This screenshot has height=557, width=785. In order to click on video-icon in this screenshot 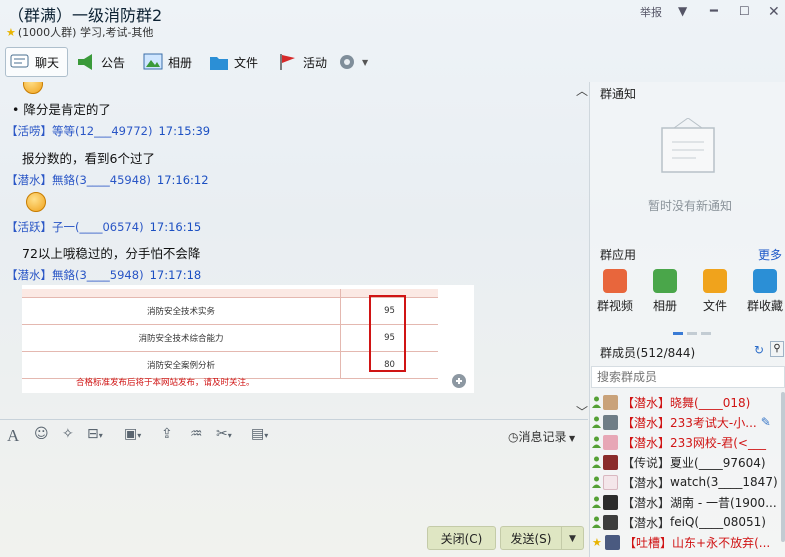, I will do `click(615, 281)`.